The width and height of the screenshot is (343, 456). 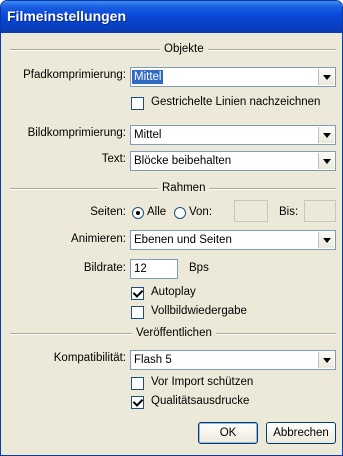 What do you see at coordinates (180, 213) in the screenshot?
I see `pages-from-radio` at bounding box center [180, 213].